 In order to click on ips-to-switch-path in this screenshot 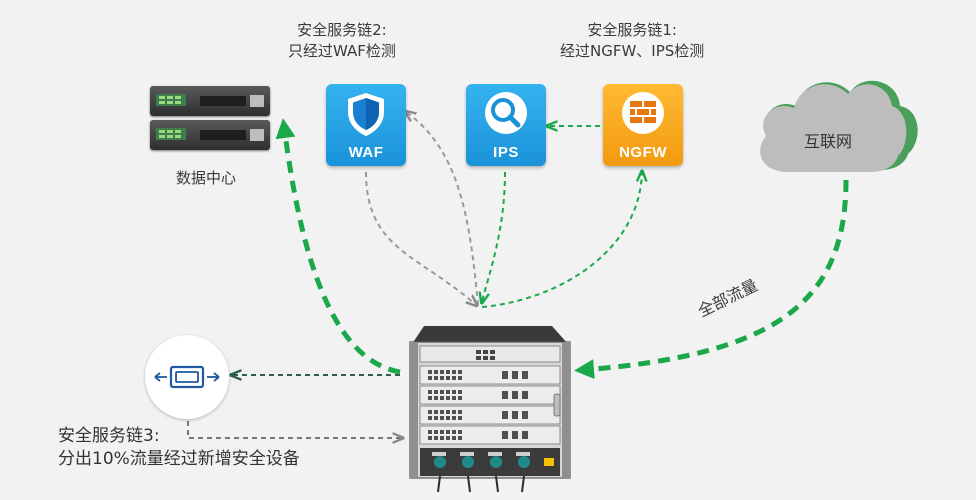, I will do `click(494, 236)`.